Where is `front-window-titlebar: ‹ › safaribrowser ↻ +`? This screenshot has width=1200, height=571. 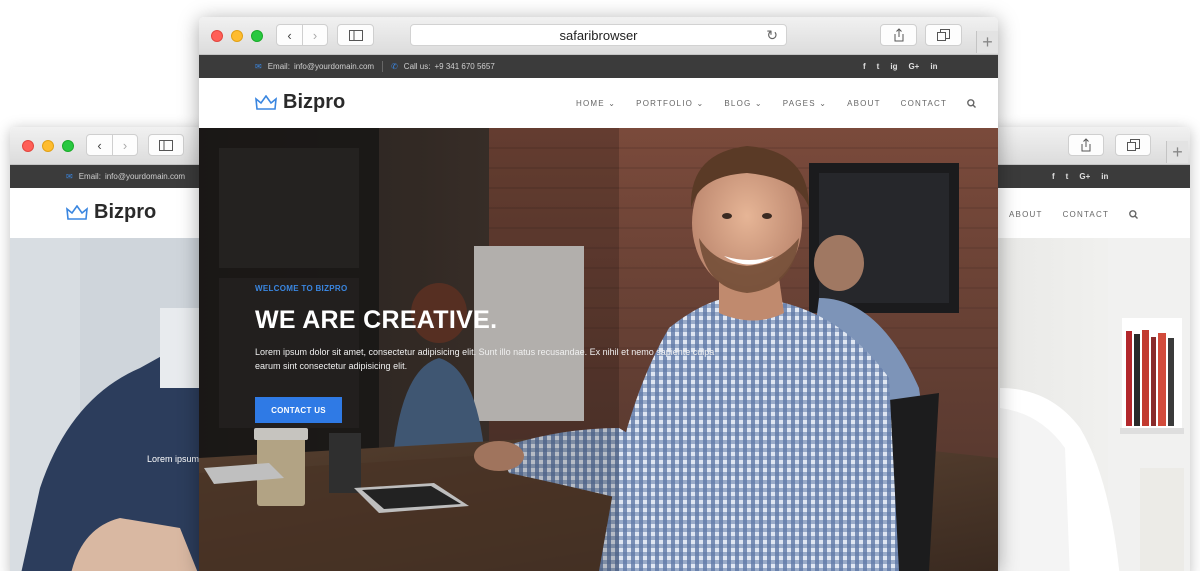 front-window-titlebar: ‹ › safaribrowser ↻ + is located at coordinates (598, 36).